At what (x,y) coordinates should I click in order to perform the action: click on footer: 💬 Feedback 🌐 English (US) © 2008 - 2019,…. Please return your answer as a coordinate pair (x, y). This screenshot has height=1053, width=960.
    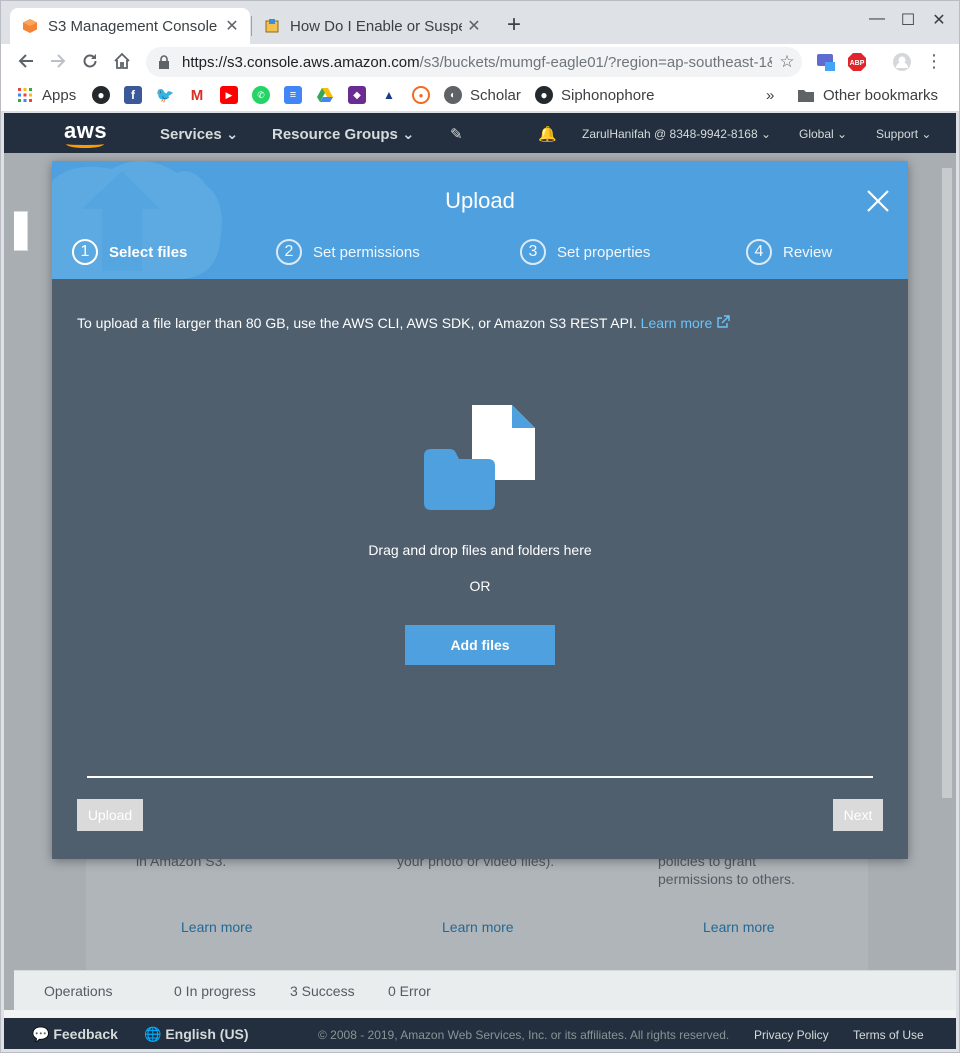
    Looking at the image, I should click on (480, 1033).